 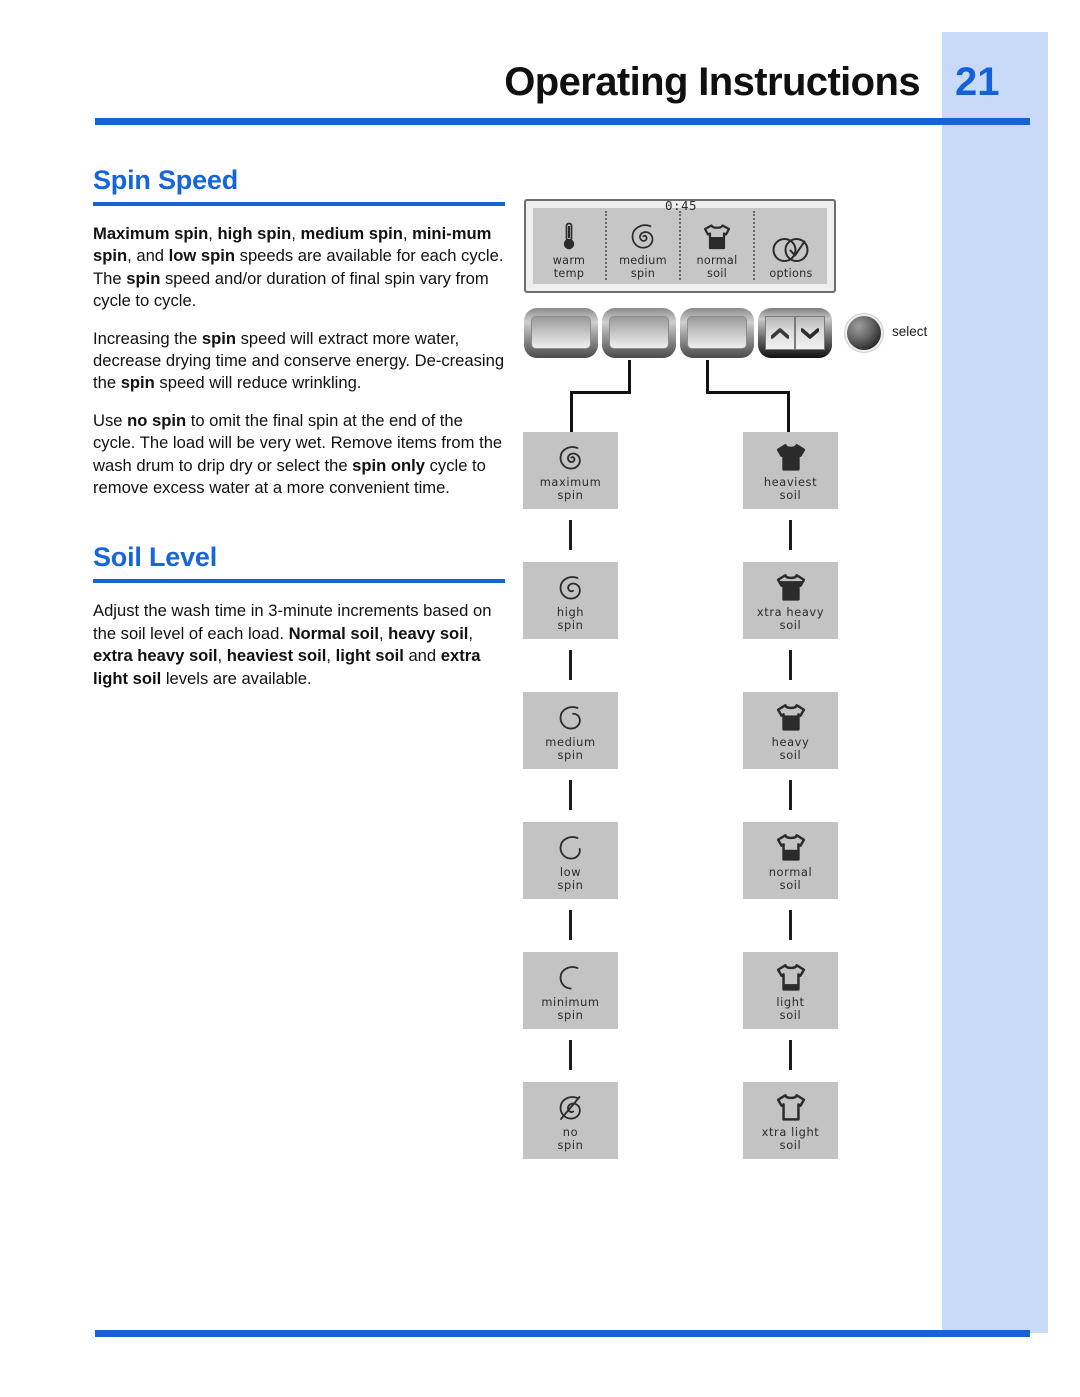 I want to click on spin-tile: low spin, so click(x=570, y=860).